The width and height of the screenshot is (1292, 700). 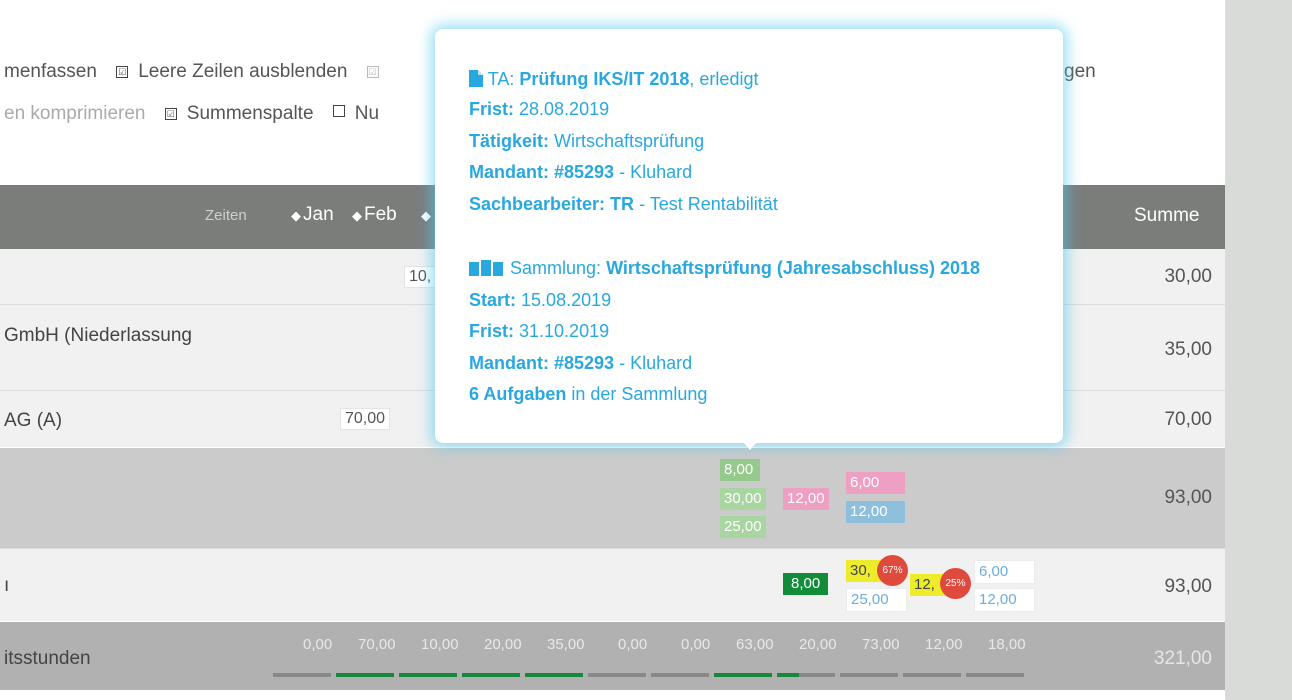 What do you see at coordinates (75, 113) in the screenshot?
I see `option-label-komprimieren: en komprimieren` at bounding box center [75, 113].